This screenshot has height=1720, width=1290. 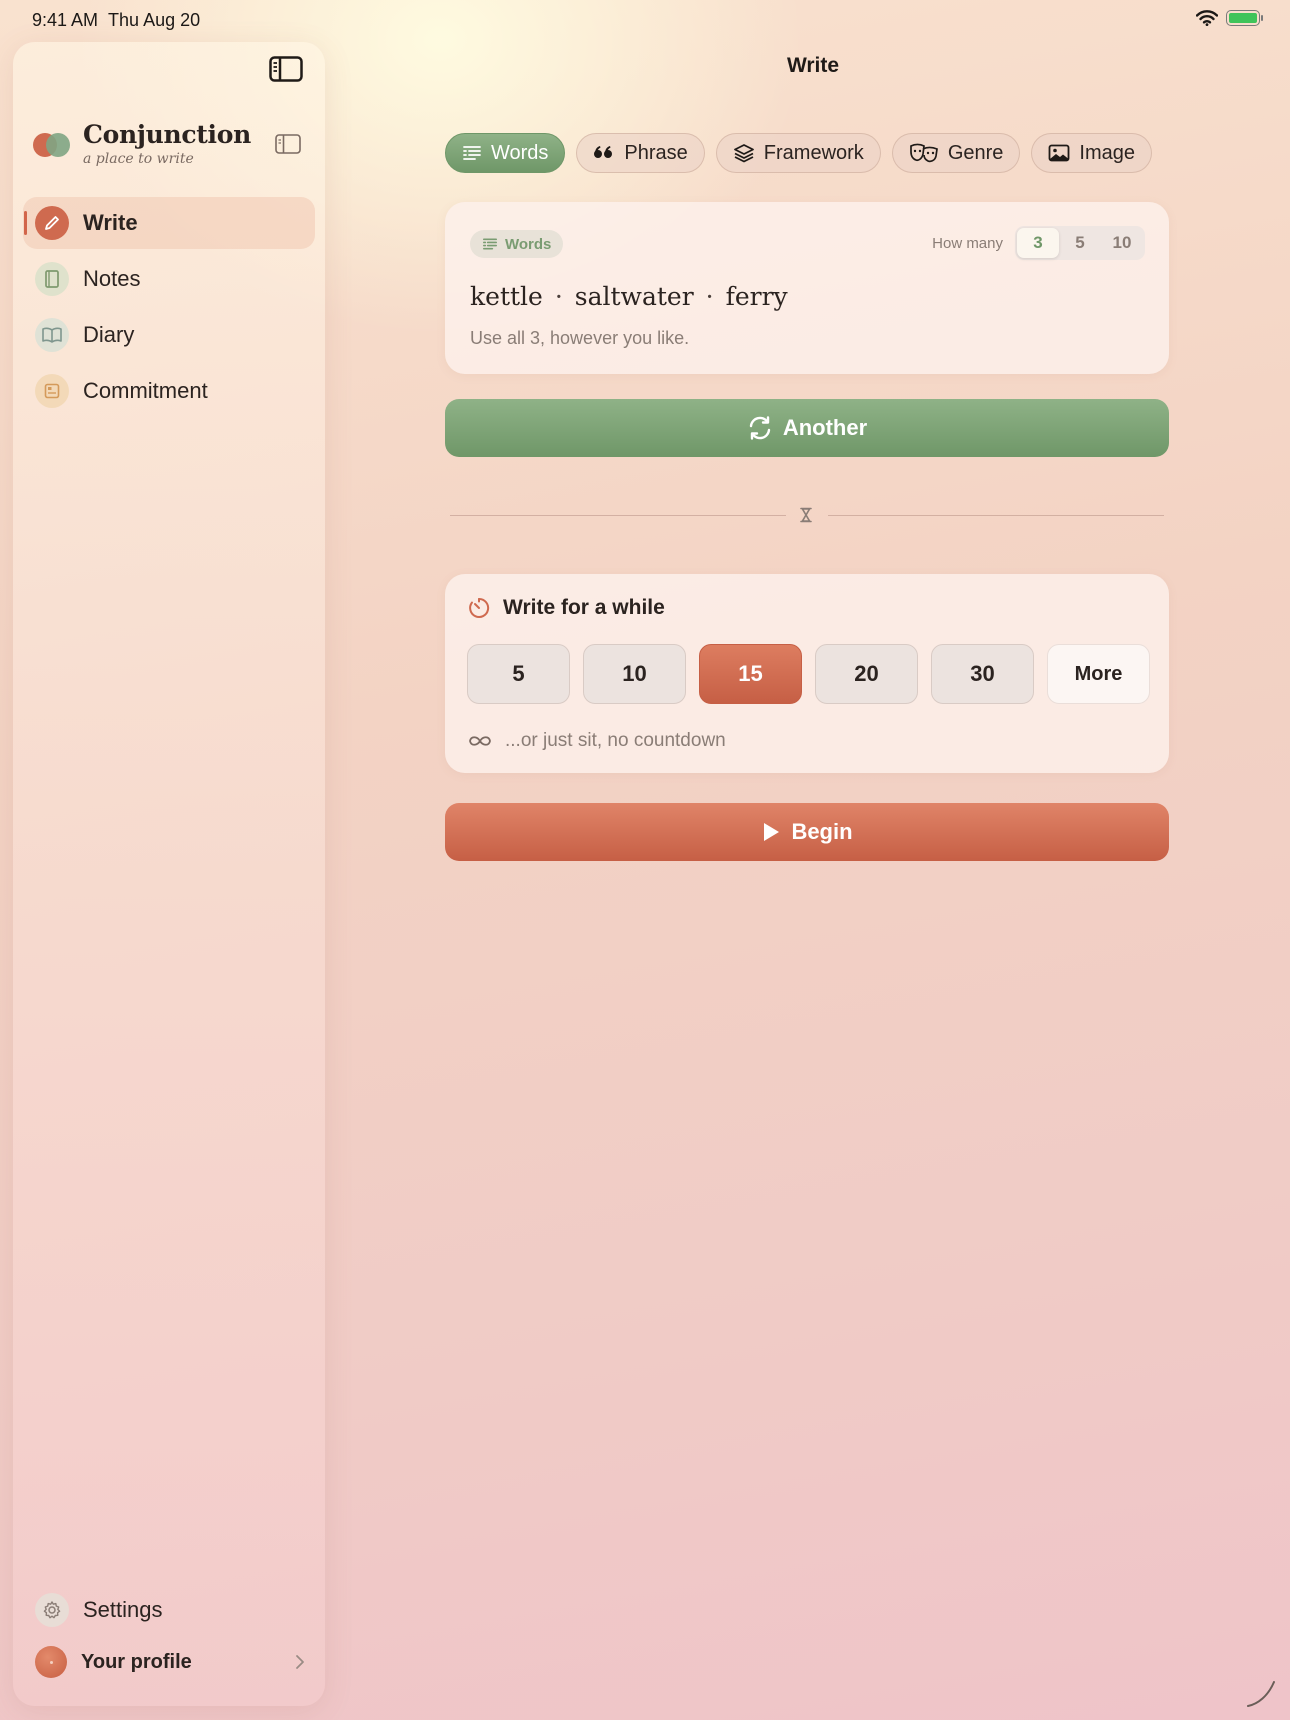 I want to click on count-segmented-control: 3 5 10, so click(x=1080, y=243).